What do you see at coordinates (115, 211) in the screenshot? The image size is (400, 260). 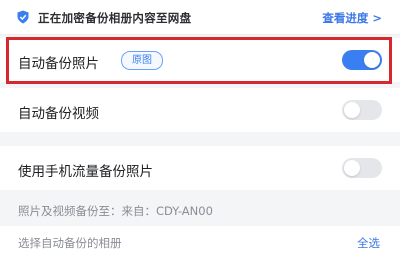 I see `backup-destination-info: 照片及视频备份至：来自：CDY-AN00` at bounding box center [115, 211].